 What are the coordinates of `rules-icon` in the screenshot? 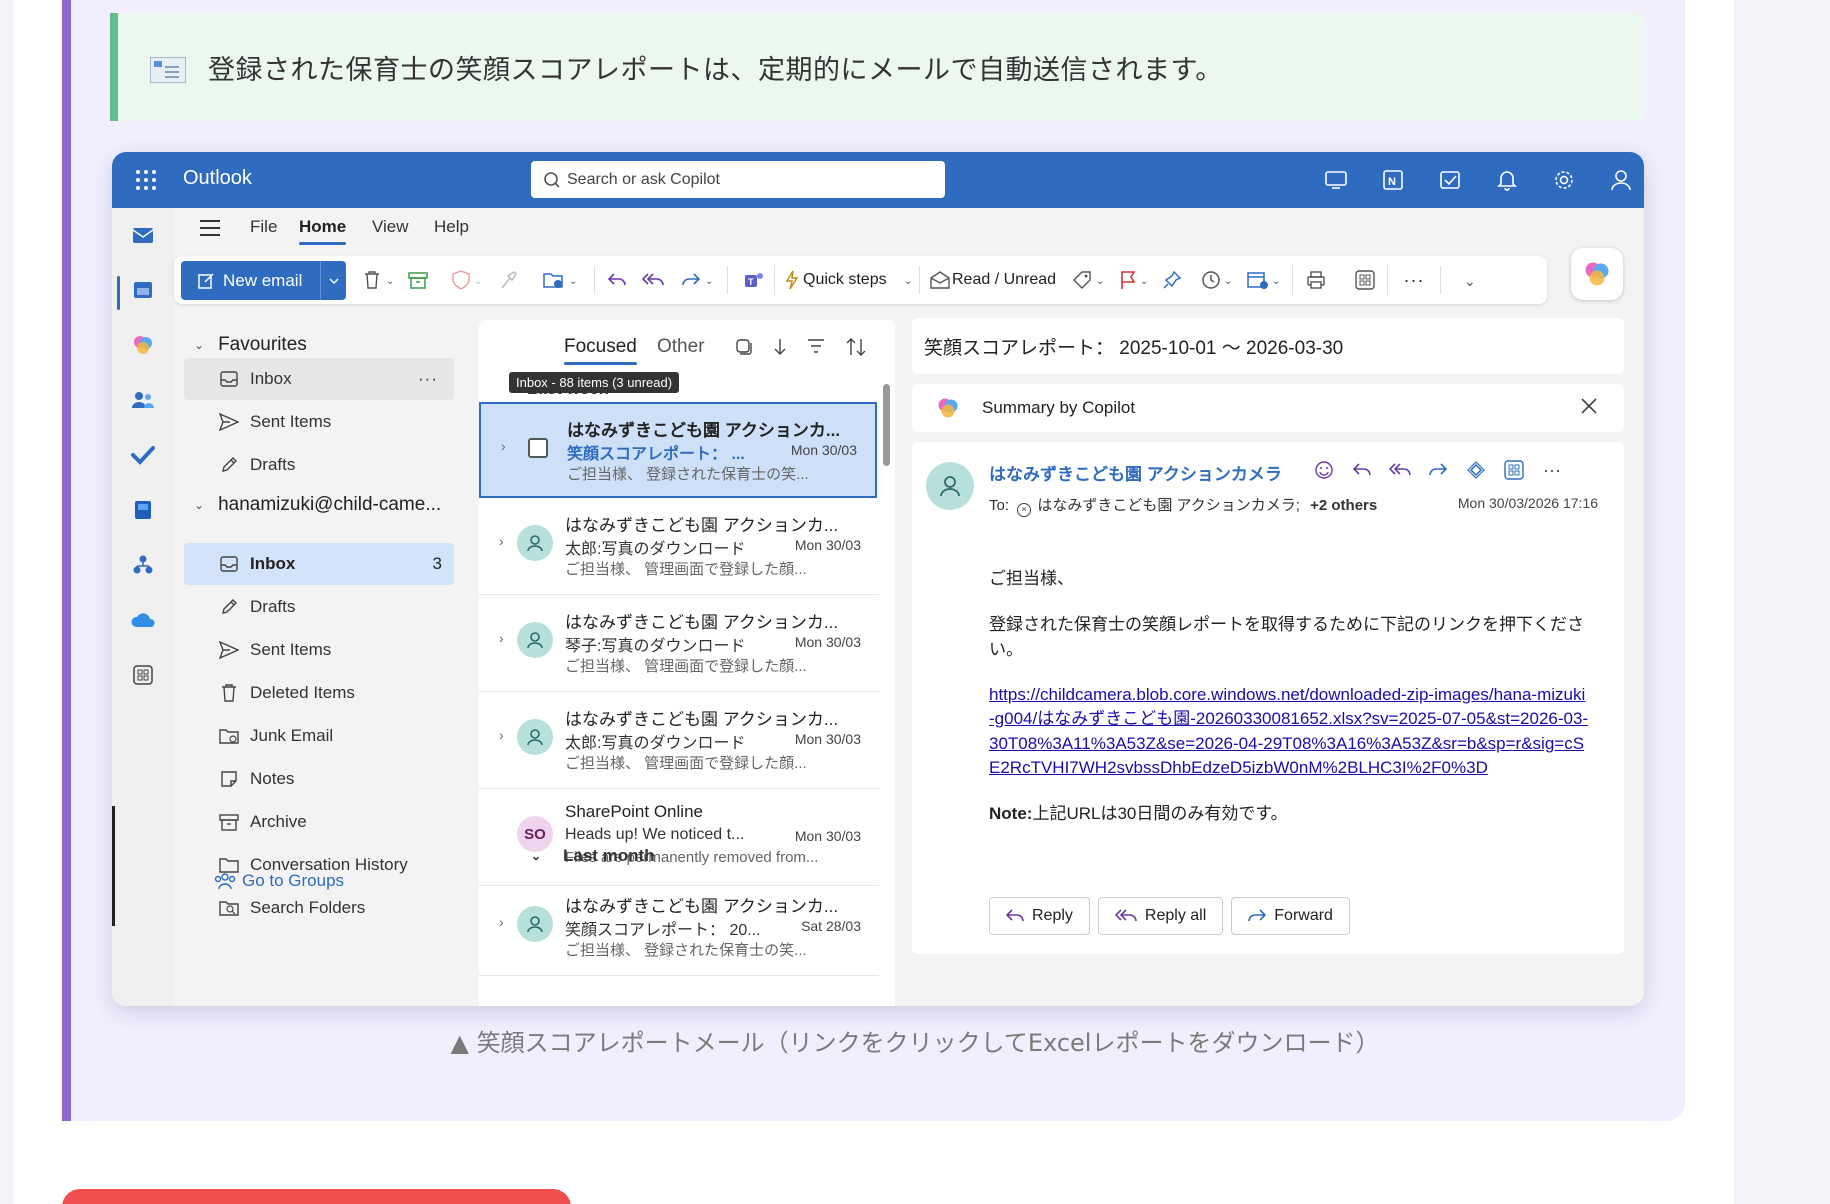 It's located at (1258, 280).